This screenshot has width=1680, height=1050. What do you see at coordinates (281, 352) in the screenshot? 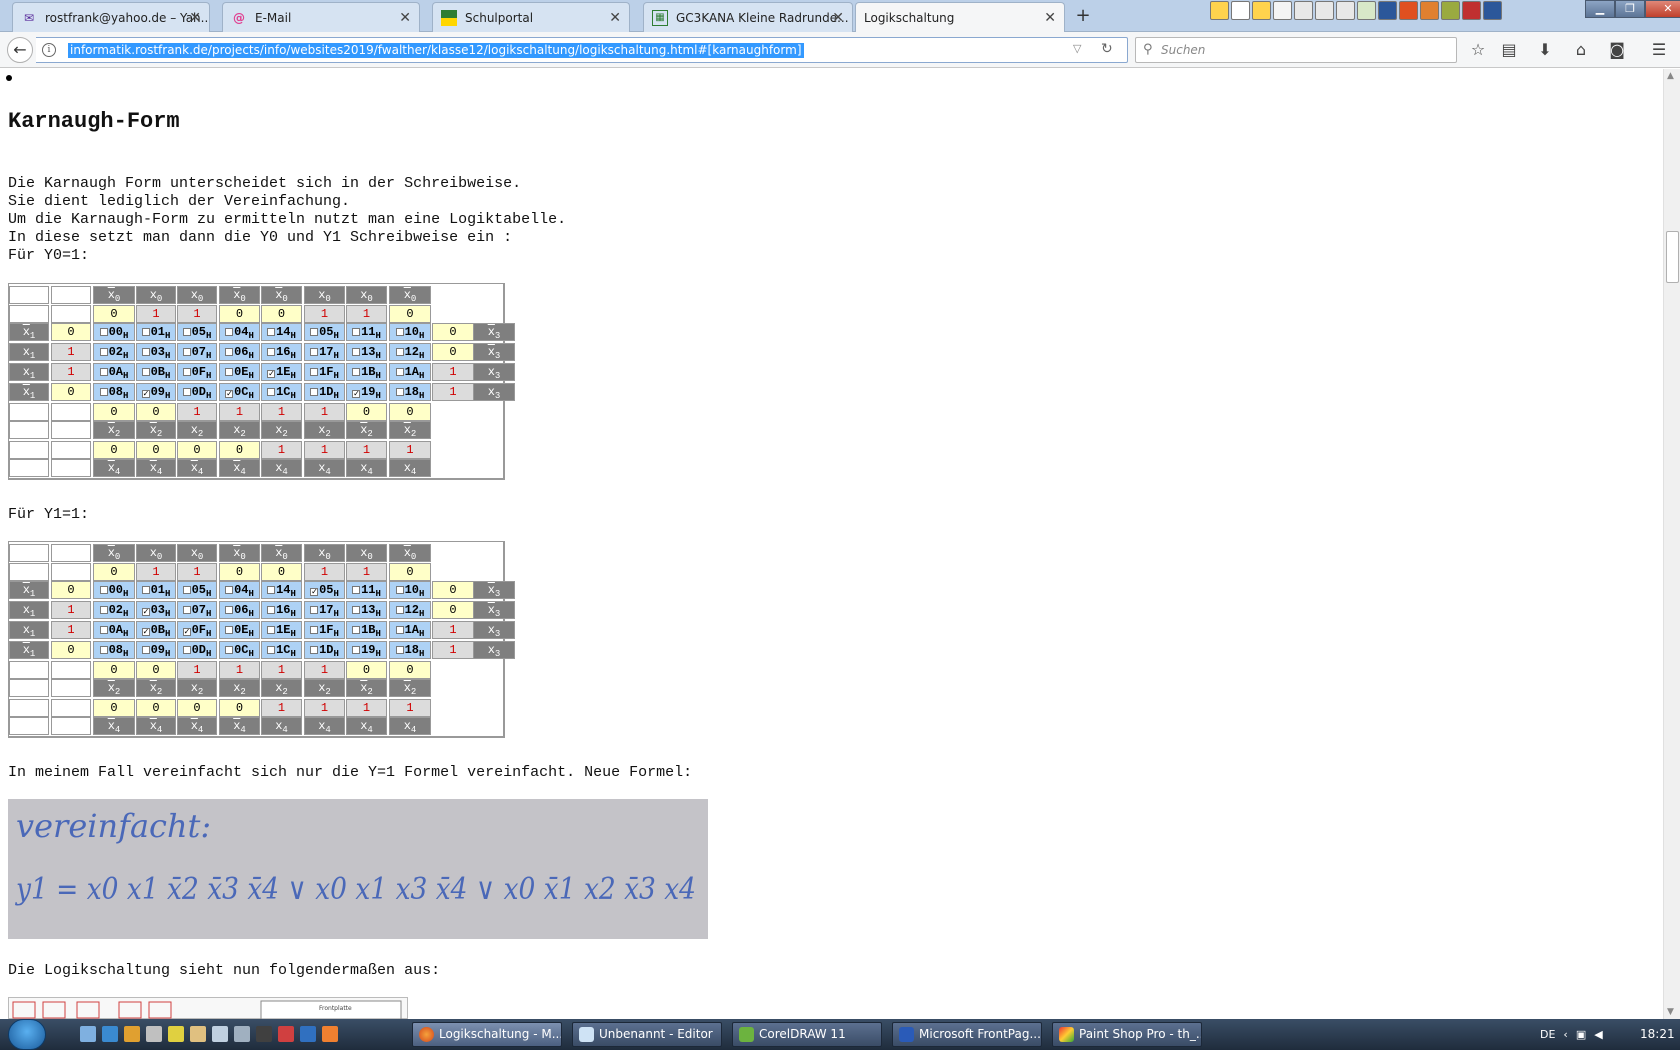
I see `kmap-minterm-cell: 16H` at bounding box center [281, 352].